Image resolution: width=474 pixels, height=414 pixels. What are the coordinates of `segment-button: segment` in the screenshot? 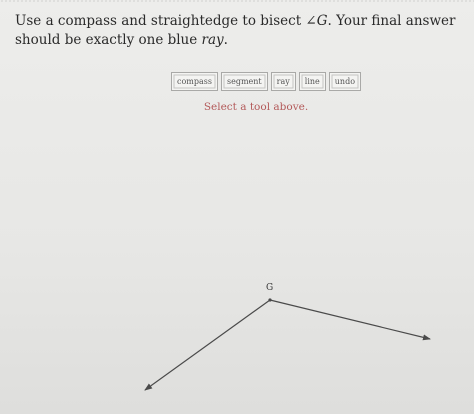 It's located at (244, 81).